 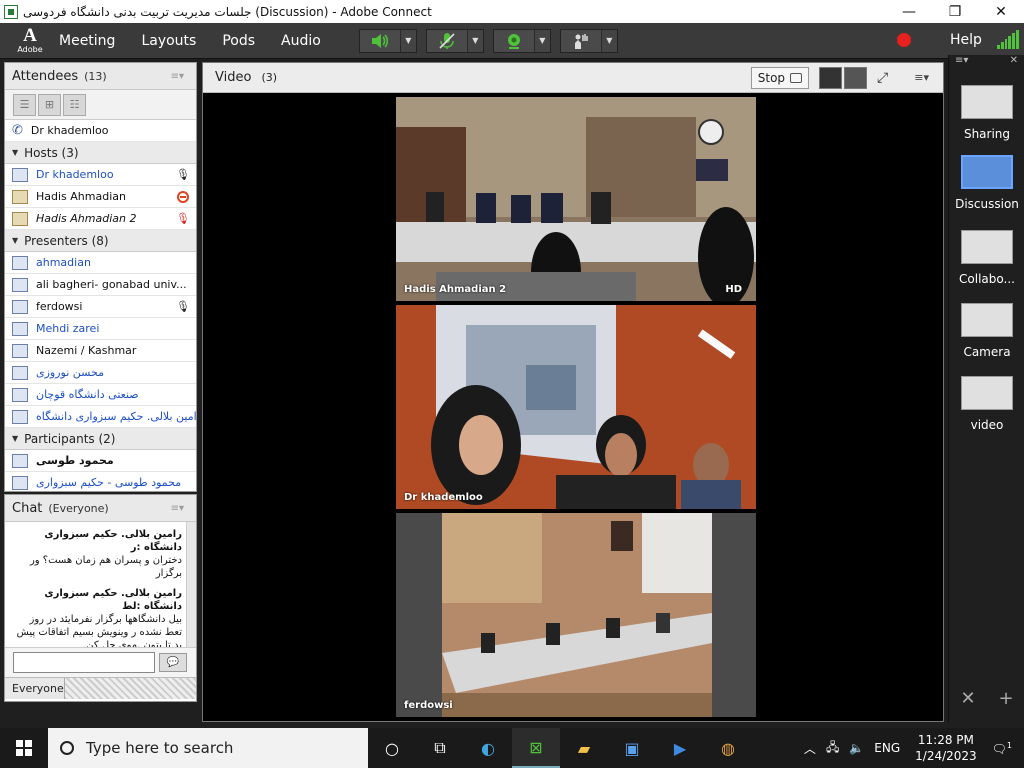 I want to click on attendee-row: محسن نوروزی, so click(x=100, y=373).